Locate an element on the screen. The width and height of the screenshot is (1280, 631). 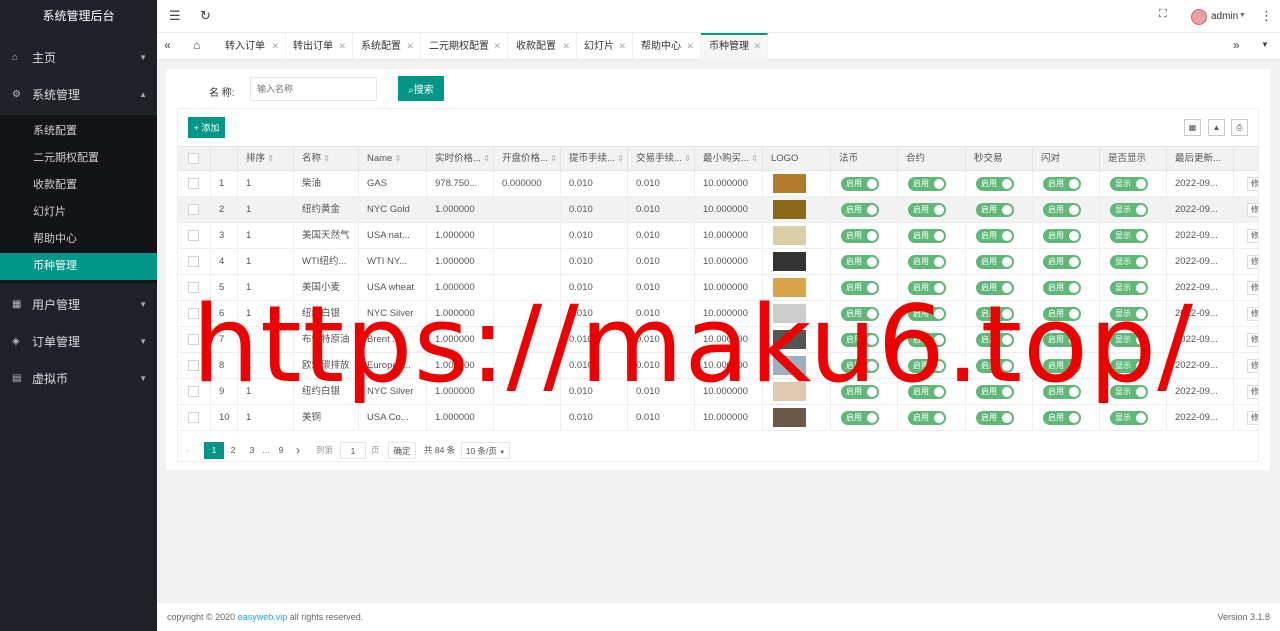
tab-currency-management: 币种管理 ✕ is located at coordinates (734, 46).